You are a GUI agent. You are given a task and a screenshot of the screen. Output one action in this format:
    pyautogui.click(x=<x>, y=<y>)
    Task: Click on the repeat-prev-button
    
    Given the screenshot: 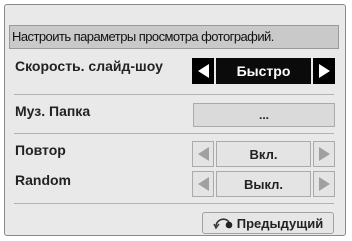 What is the action you would take?
    pyautogui.click(x=203, y=154)
    